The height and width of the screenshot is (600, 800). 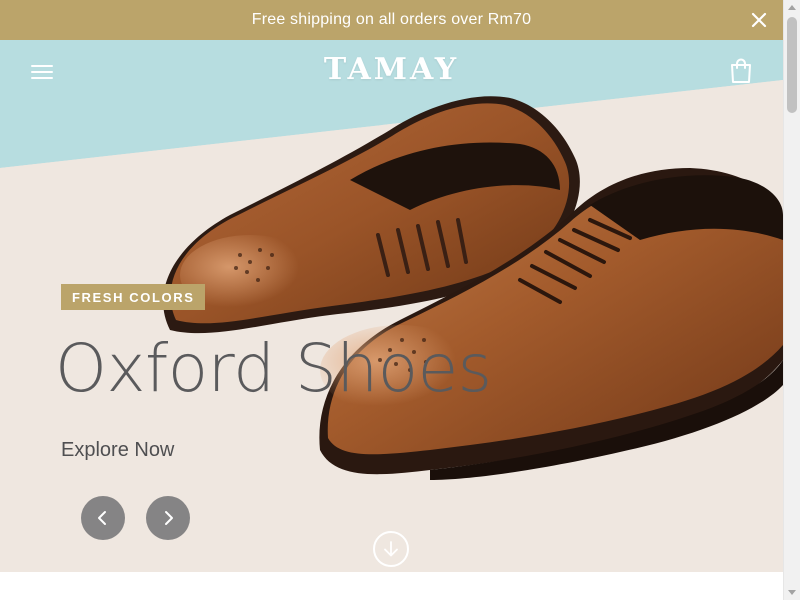 I want to click on announcement-bar: Free shipping on all orders over Rm70, so click(x=391, y=20).